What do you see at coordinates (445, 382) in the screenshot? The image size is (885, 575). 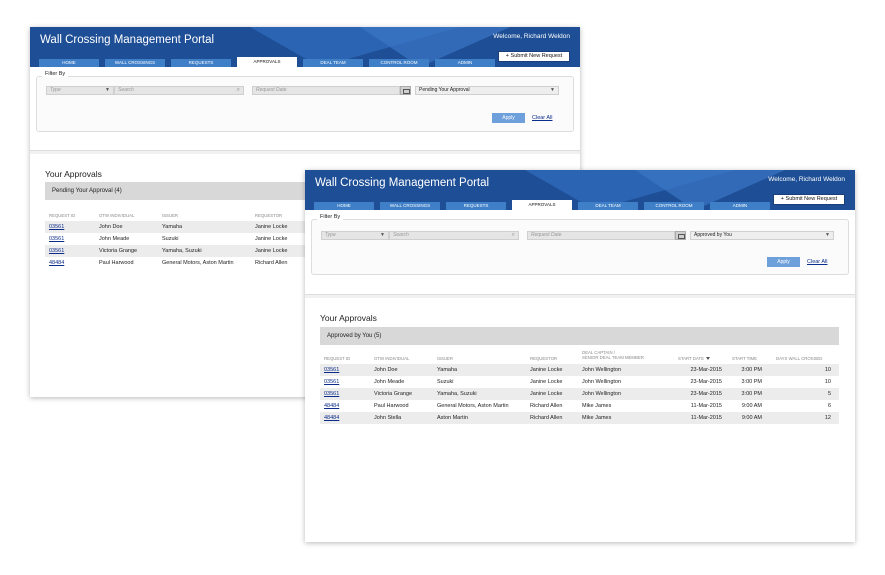 I see `issuer-cell: Suzuki` at bounding box center [445, 382].